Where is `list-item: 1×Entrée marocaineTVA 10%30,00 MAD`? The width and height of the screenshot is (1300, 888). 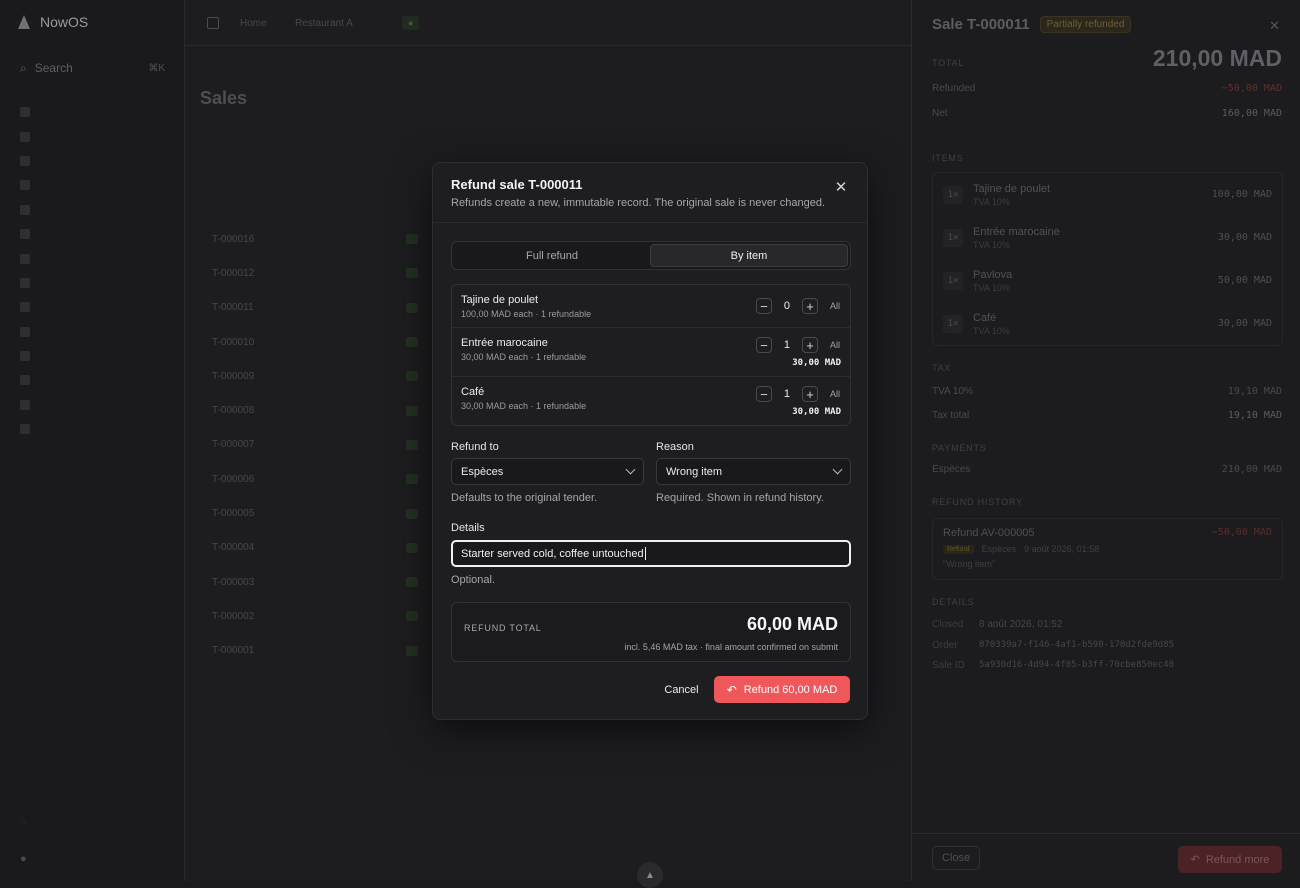 list-item: 1×Entrée marocaineTVA 10%30,00 MAD is located at coordinates (1107, 237).